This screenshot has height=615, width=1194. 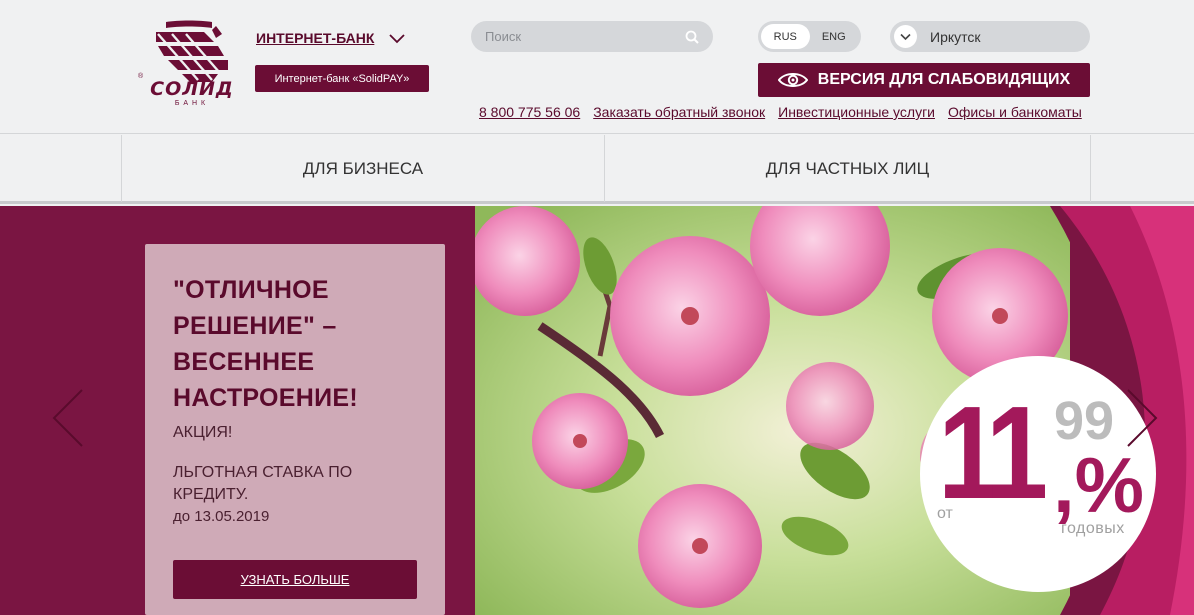 What do you see at coordinates (585, 36) in the screenshot?
I see `search-input` at bounding box center [585, 36].